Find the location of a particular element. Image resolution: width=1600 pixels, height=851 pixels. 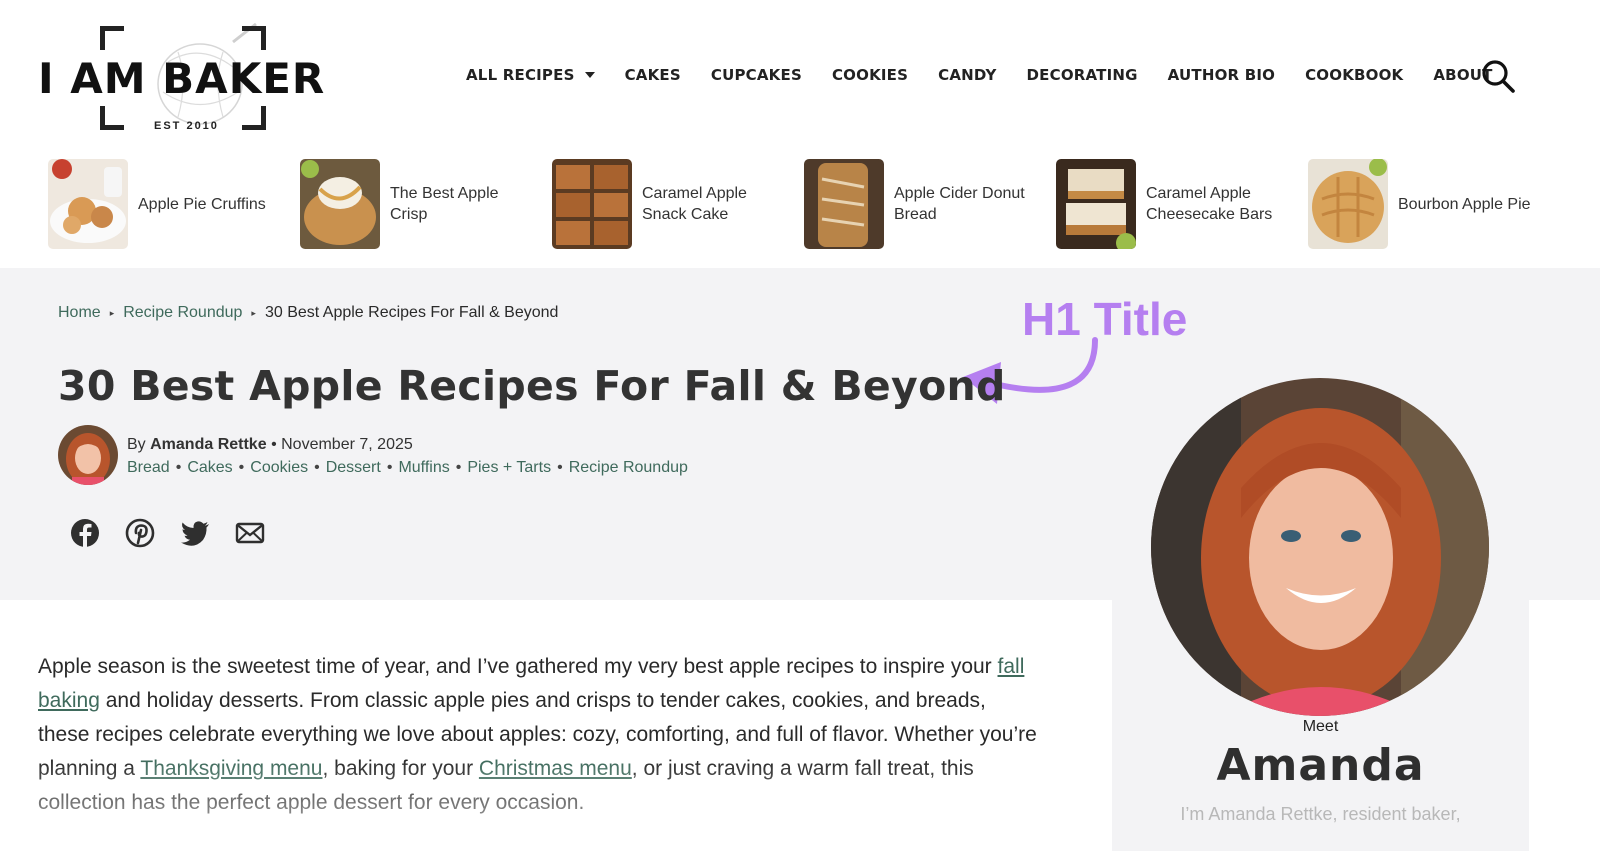

nav-item-cookies: COOKIES is located at coordinates (870, 75).